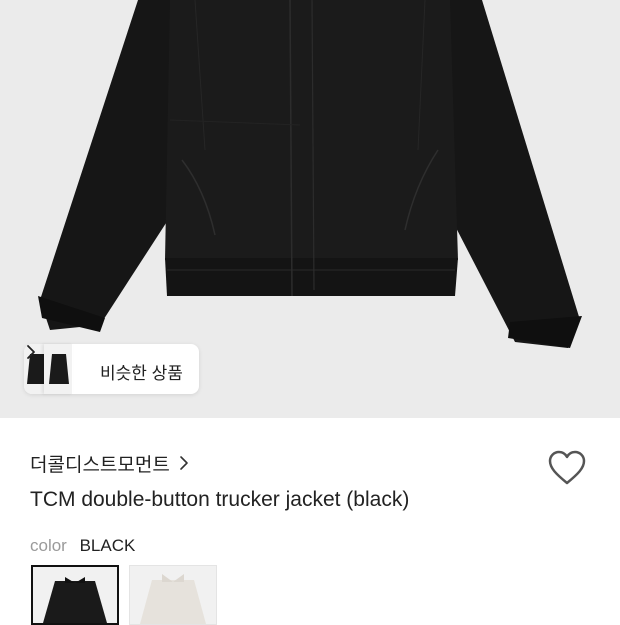  I want to click on color-label: color, so click(48, 545).